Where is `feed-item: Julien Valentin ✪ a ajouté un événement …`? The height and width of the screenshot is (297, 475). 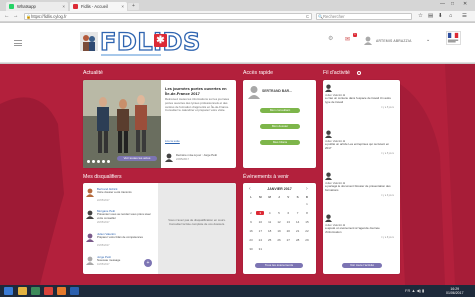
feed-item: Julien Valentin ✪ a ajouté un événement … is located at coordinates (359, 232).